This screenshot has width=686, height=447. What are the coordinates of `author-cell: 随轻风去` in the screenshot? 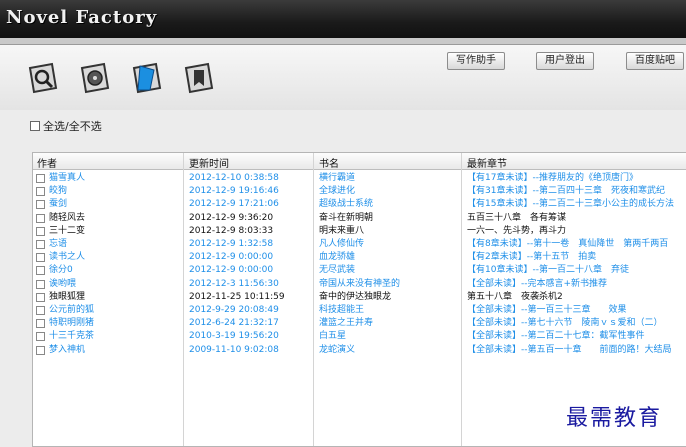 It's located at (67, 217).